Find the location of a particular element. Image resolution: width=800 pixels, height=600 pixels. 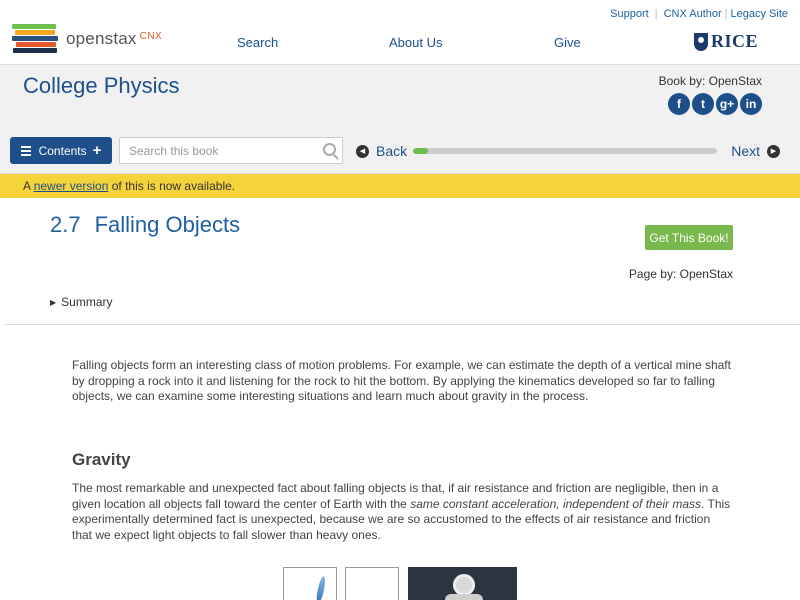

social-share: f t g+ in is located at coordinates (715, 104).